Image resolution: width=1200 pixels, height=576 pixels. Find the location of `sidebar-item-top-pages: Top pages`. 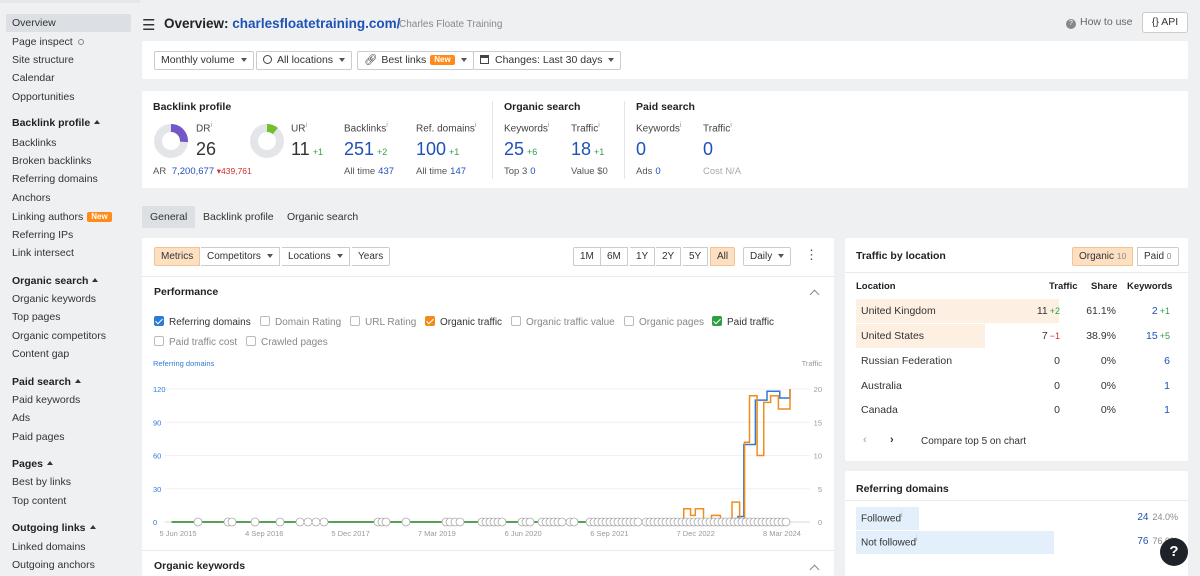

sidebar-item-top-pages: Top pages is located at coordinates (68, 317).